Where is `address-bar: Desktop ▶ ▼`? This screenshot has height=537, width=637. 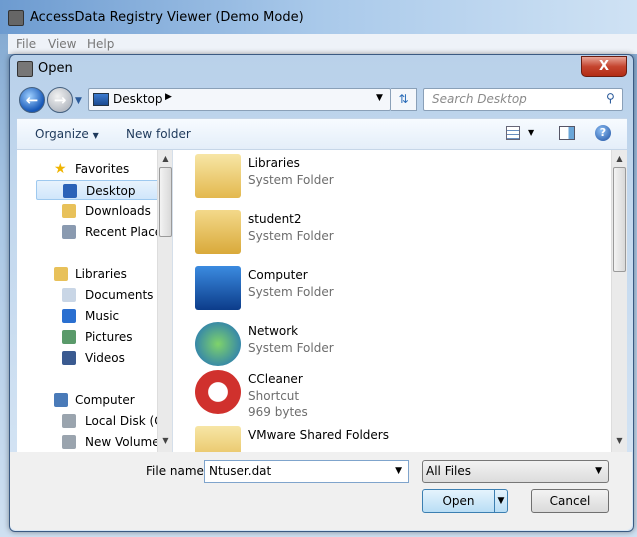
address-bar: Desktop ▶ ▼ is located at coordinates (239, 99).